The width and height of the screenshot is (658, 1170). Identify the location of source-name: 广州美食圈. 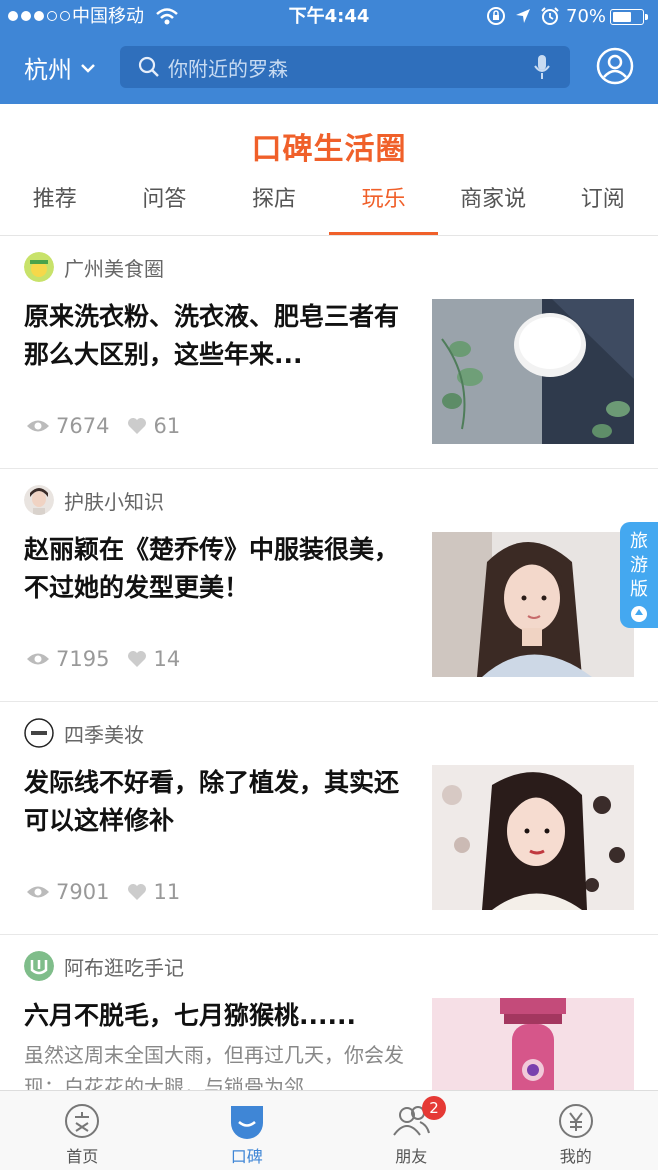
(114, 268).